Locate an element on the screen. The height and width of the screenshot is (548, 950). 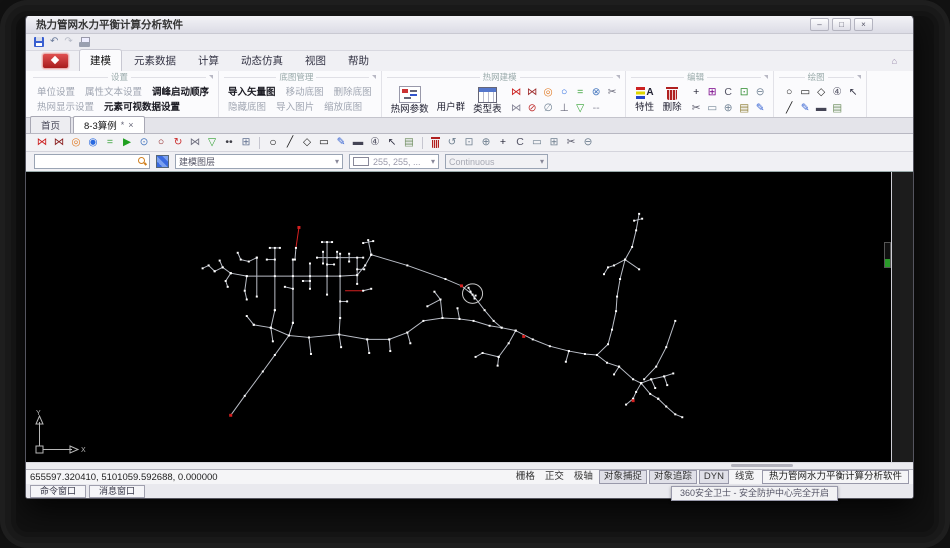
toggle-lineweight: 线宽 is located at coordinates (744, 477).